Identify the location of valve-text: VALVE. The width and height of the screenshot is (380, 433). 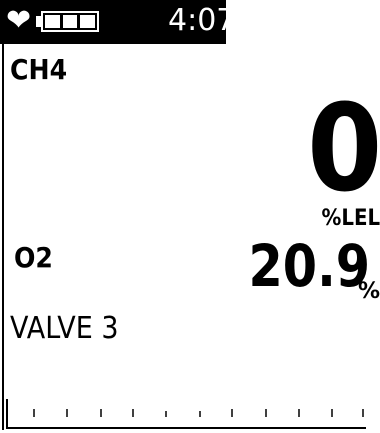
(51, 328).